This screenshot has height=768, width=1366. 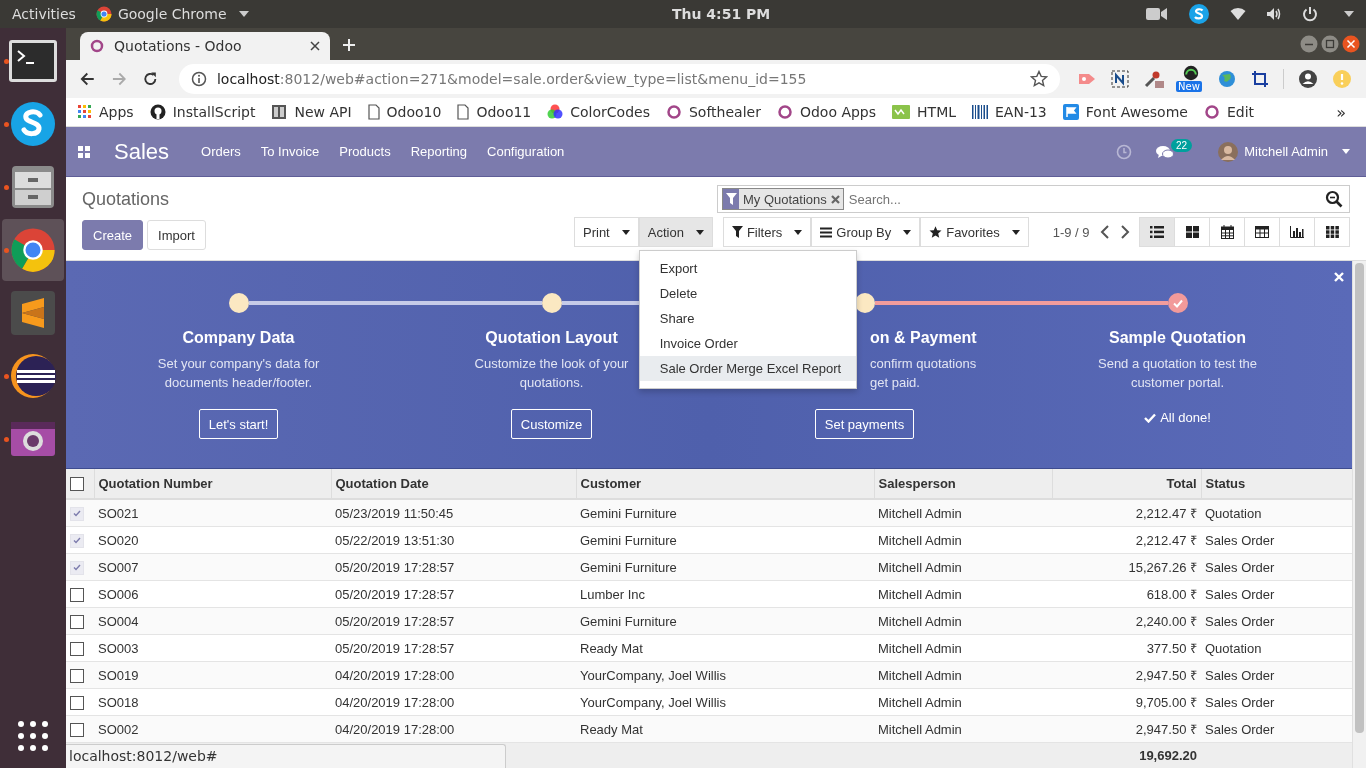 What do you see at coordinates (438, 151) in the screenshot?
I see `menu-link: Reporting` at bounding box center [438, 151].